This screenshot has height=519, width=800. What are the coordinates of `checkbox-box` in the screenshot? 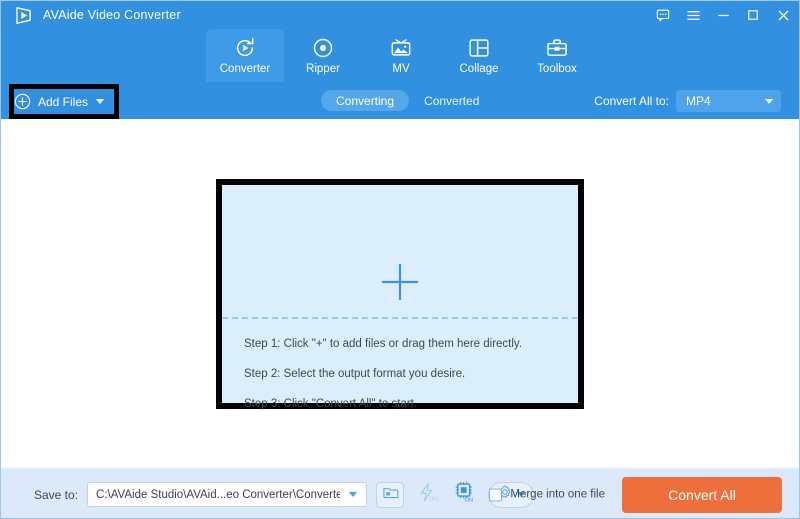 It's located at (496, 494).